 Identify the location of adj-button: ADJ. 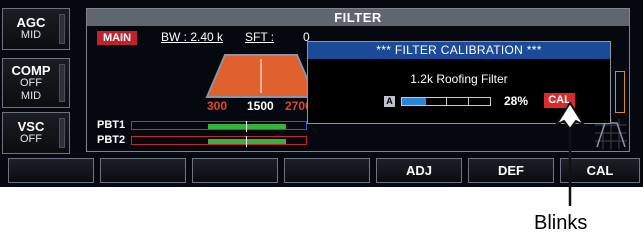
(419, 170).